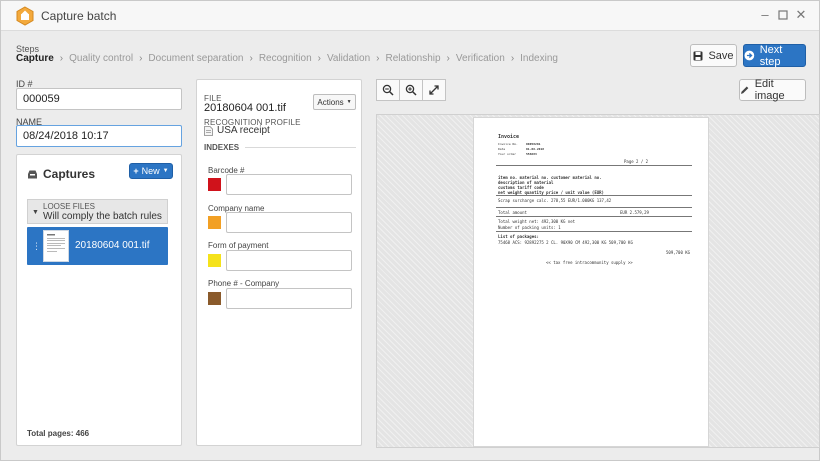 This screenshot has width=820, height=461. Describe the element at coordinates (99, 136) in the screenshot. I see `name-field: 08/24/2018 10:17` at that location.